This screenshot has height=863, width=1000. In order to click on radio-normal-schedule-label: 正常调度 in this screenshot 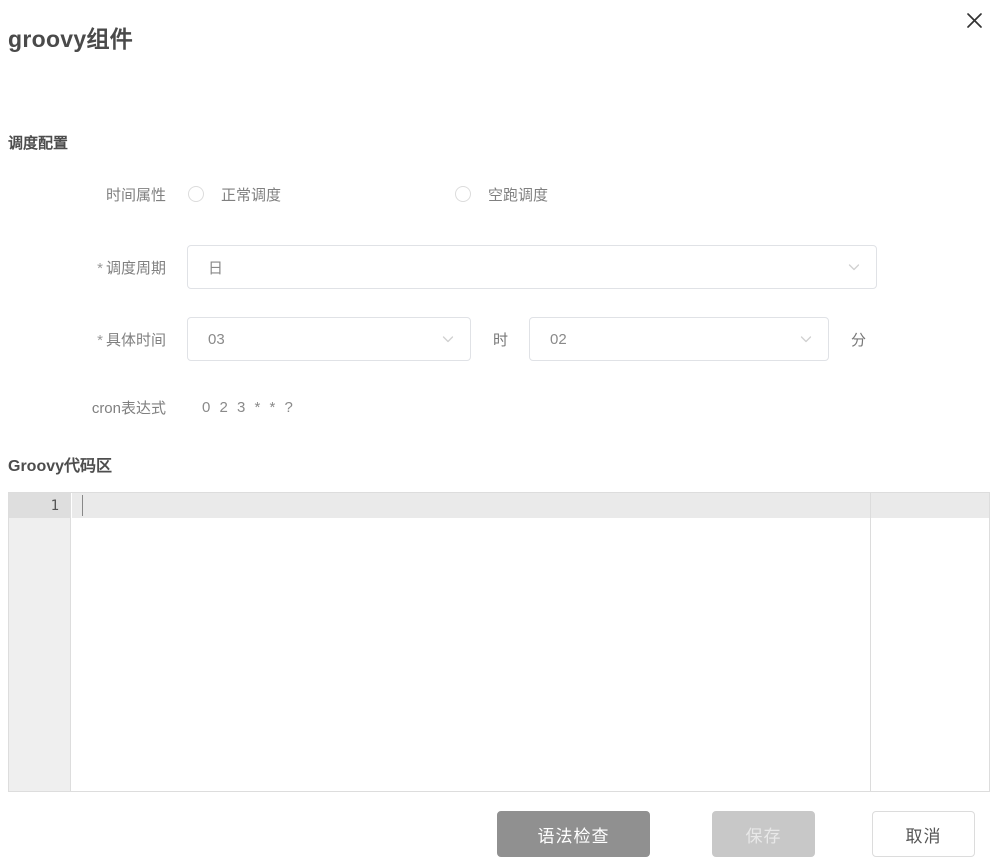, I will do `click(251, 195)`.